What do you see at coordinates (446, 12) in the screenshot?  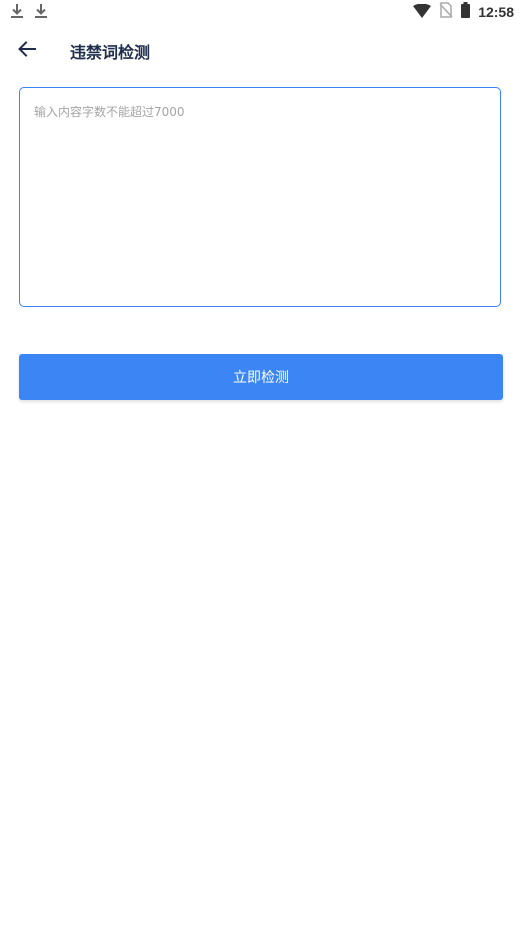 I see `no-sim-icon` at bounding box center [446, 12].